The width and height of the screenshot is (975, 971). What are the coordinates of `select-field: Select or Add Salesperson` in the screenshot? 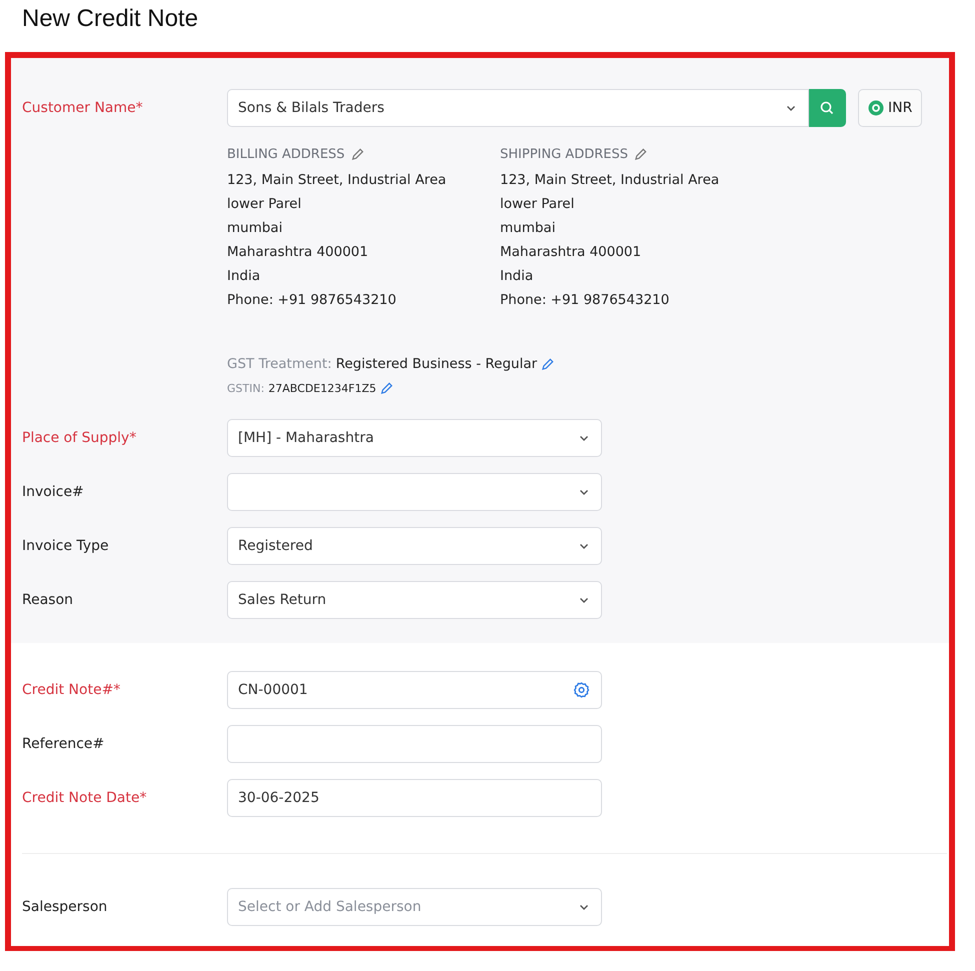 It's located at (414, 907).